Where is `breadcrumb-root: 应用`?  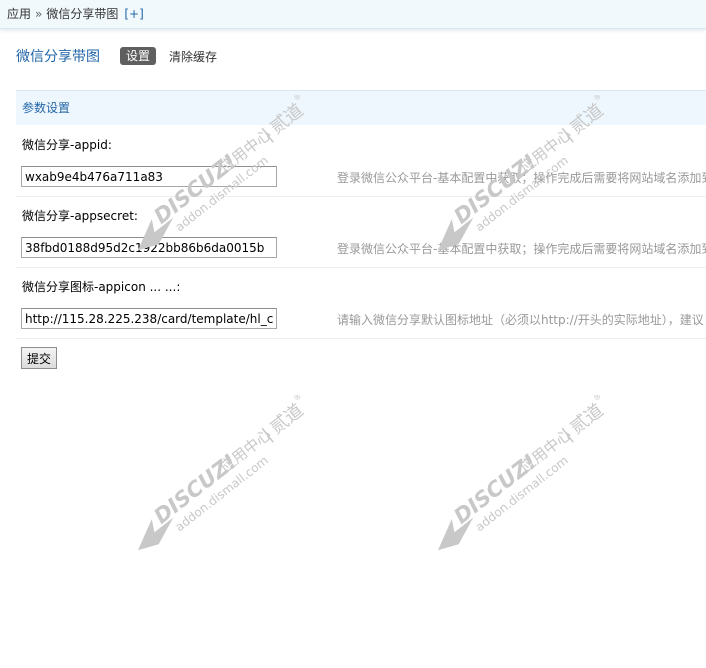 breadcrumb-root: 应用 is located at coordinates (19, 14).